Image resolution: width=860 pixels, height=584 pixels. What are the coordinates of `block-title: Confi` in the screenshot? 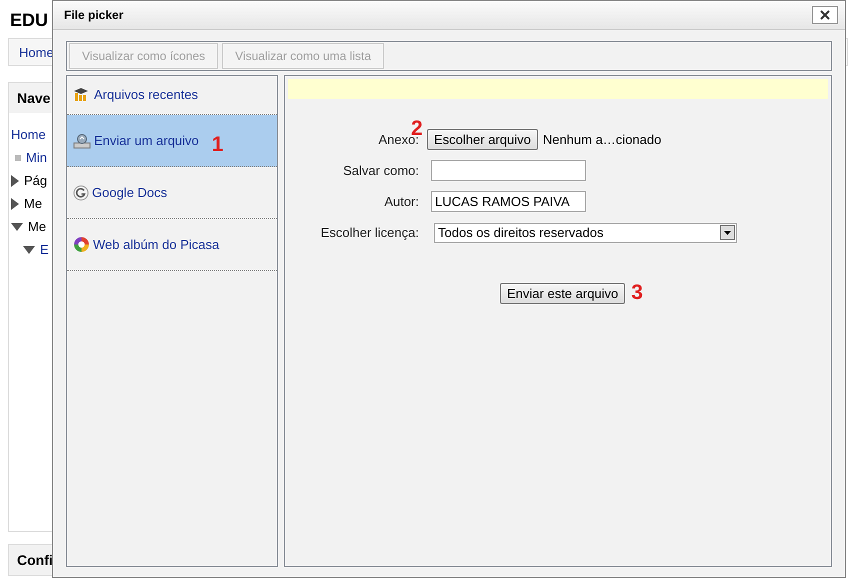 It's located at (35, 560).